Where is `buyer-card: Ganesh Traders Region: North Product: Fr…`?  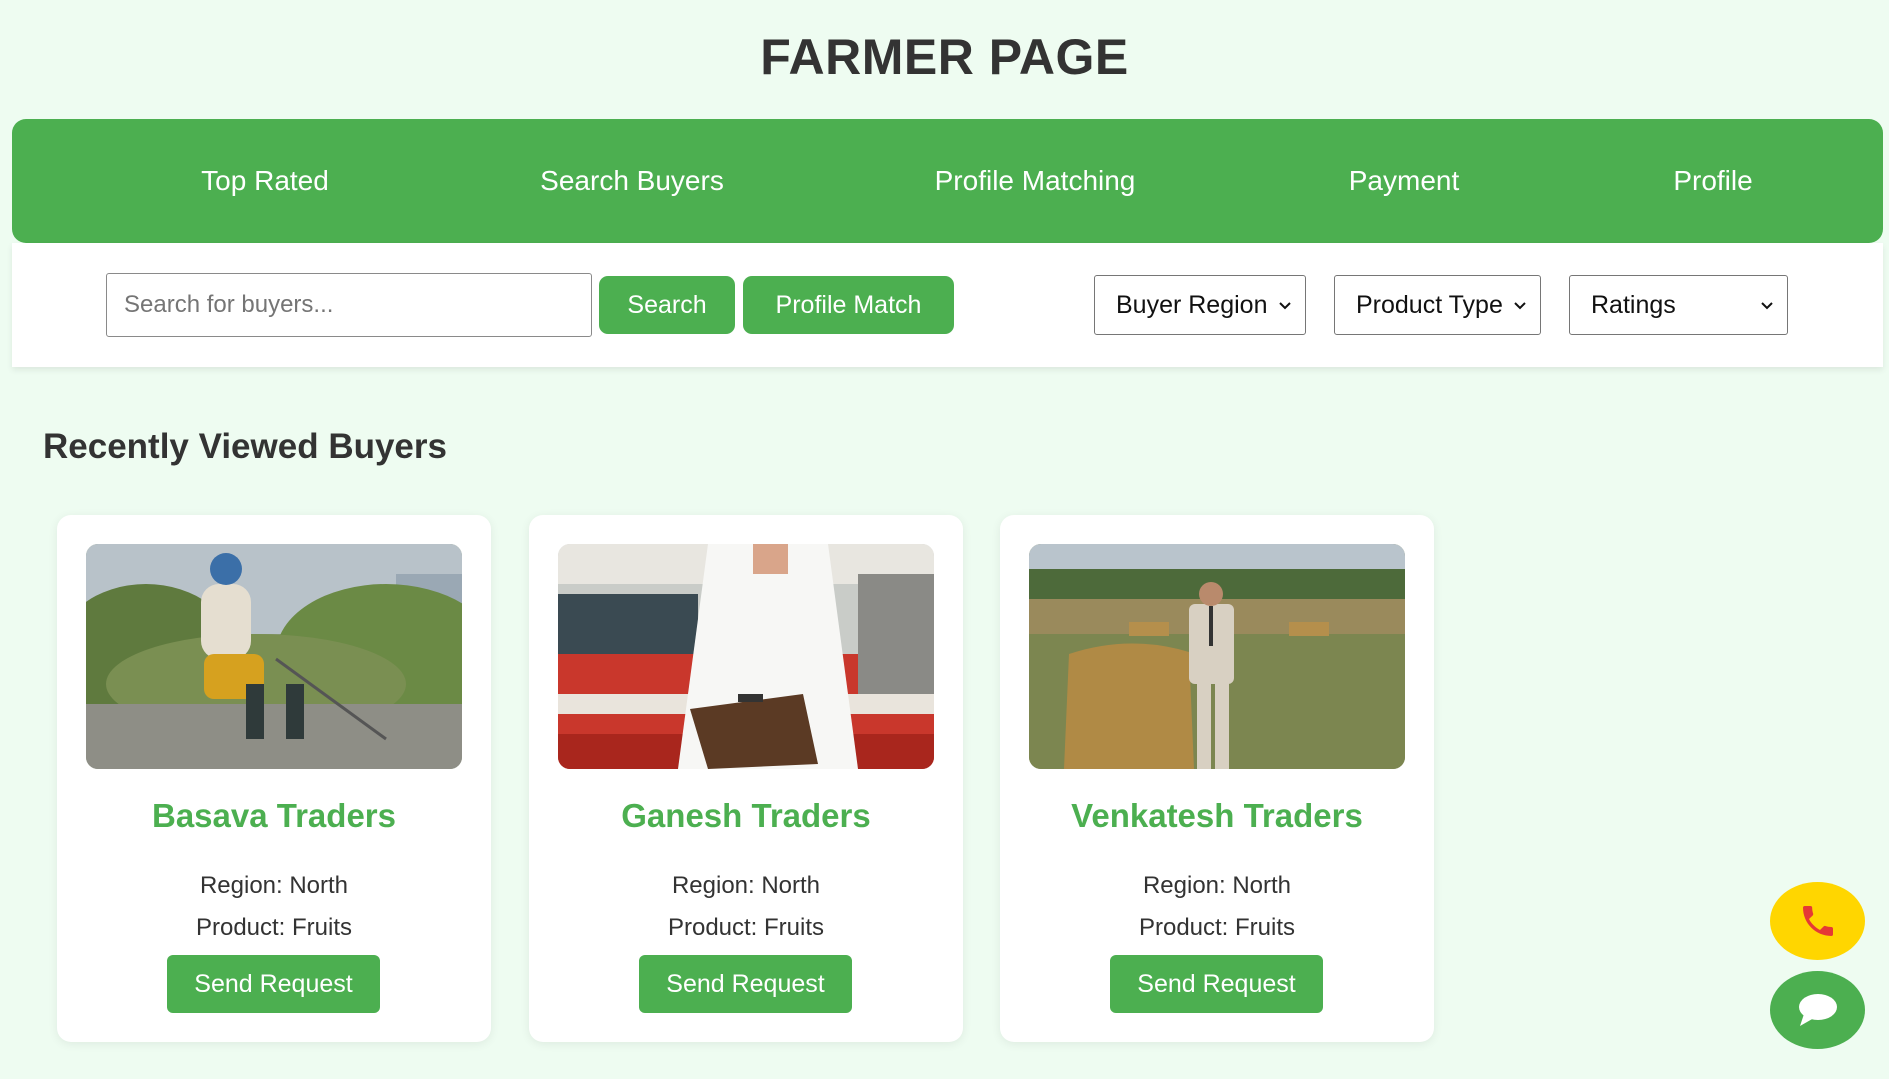
buyer-card: Ganesh Traders Region: North Product: Fr… is located at coordinates (746, 778).